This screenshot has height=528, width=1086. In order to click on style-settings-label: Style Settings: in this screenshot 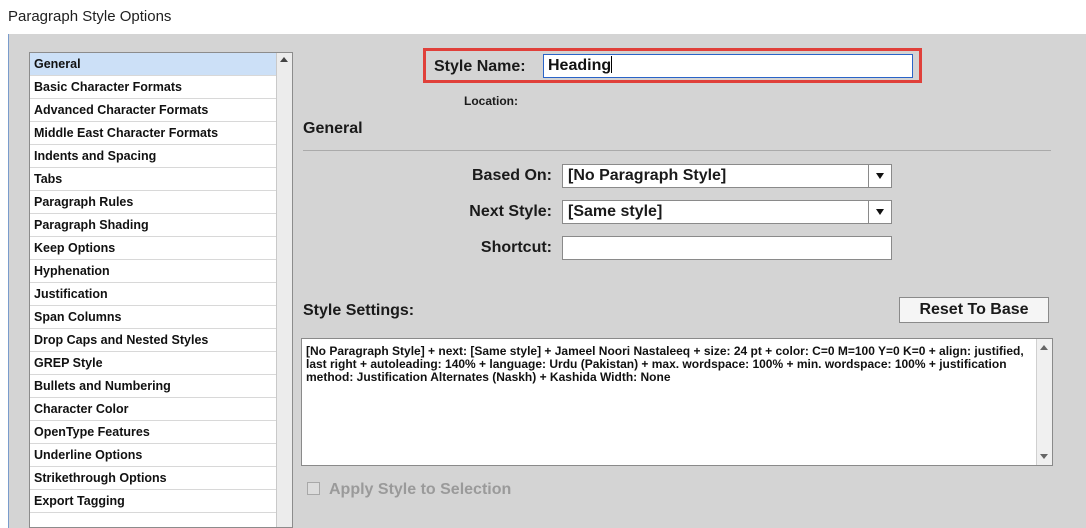, I will do `click(359, 310)`.